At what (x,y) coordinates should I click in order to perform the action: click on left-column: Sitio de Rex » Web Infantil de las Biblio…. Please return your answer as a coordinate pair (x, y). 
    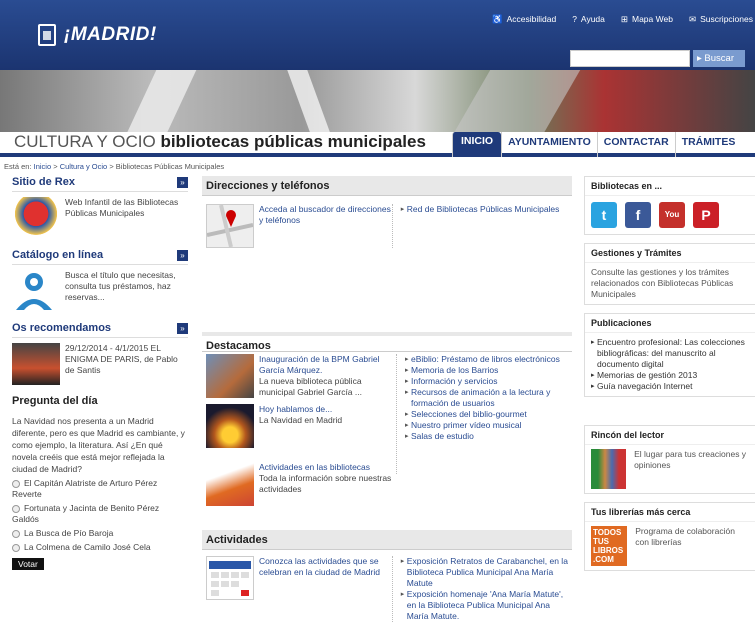
    Looking at the image, I should click on (100, 373).